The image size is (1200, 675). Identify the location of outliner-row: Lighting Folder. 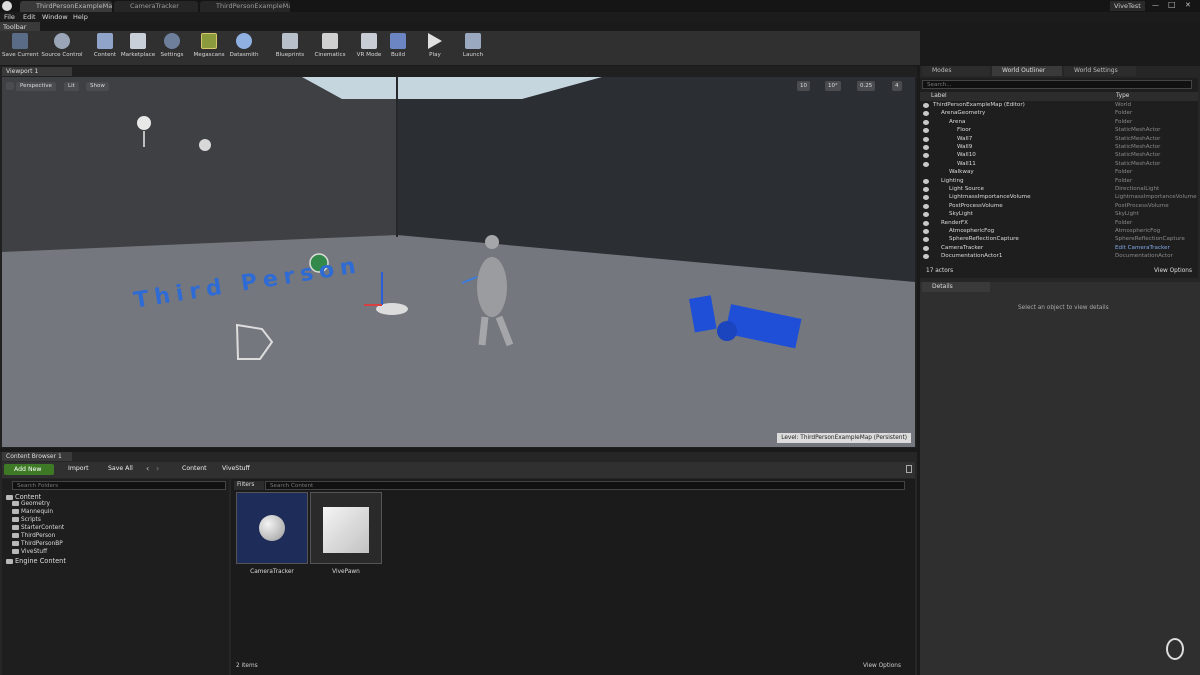
(1055, 182).